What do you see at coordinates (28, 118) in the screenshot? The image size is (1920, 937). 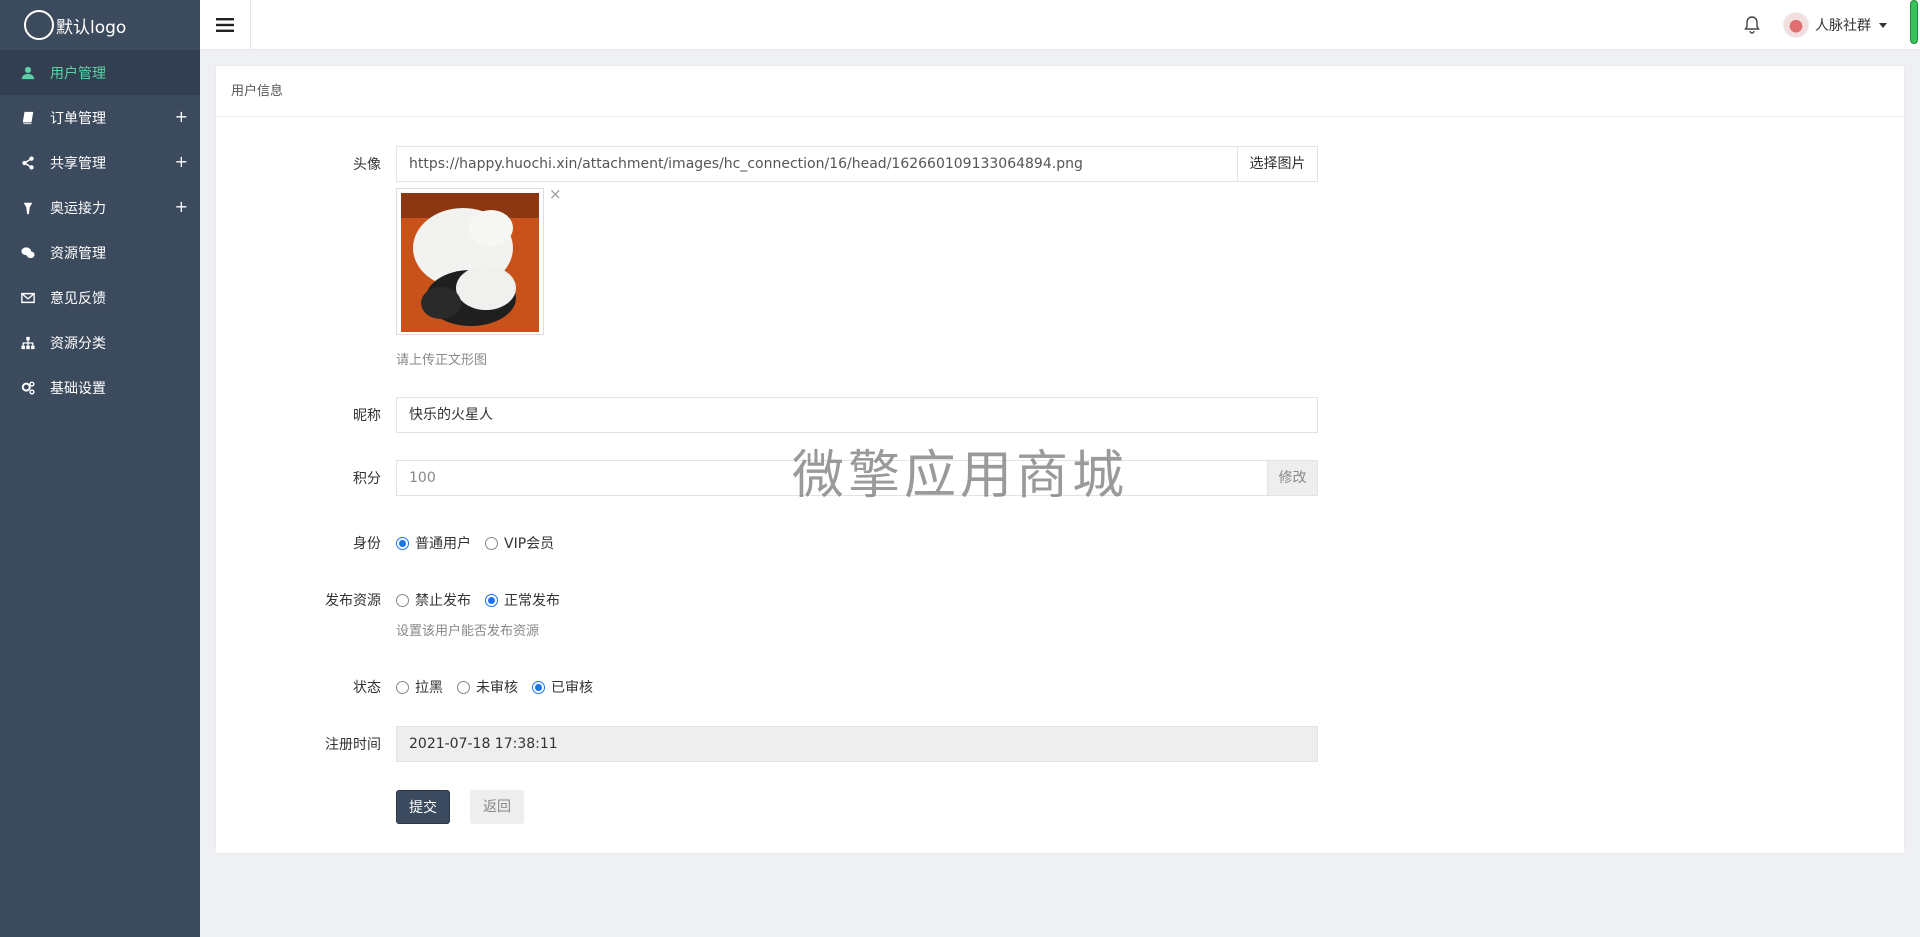 I see `book-icon` at bounding box center [28, 118].